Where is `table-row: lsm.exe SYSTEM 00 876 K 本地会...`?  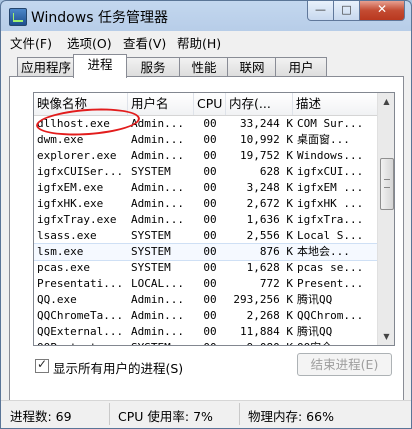
table-row: lsm.exe SYSTEM 00 876 K 本地会... is located at coordinates (206, 252).